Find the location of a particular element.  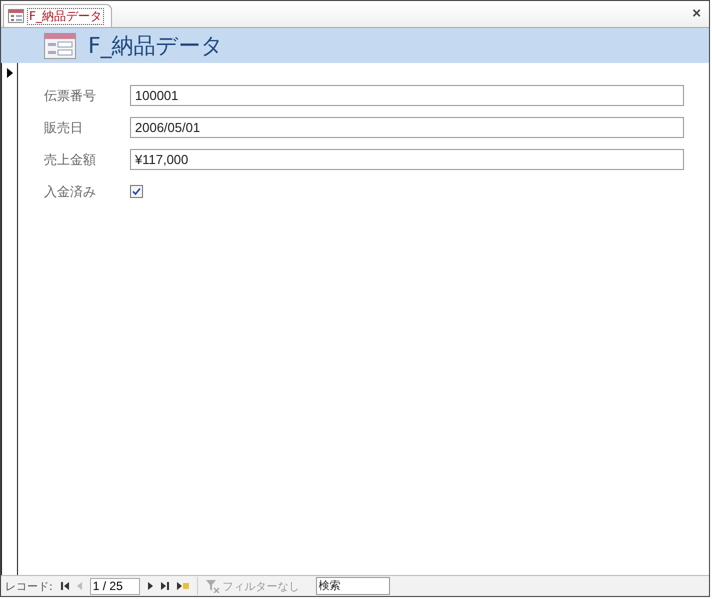

check-icon is located at coordinates (136, 191).